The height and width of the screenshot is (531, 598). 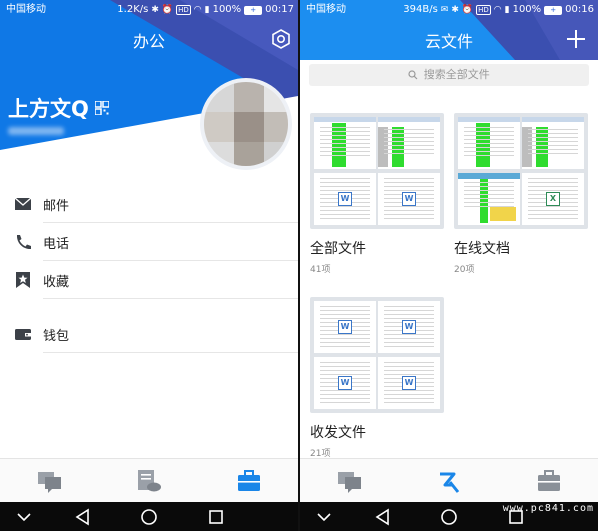 I want to click on star-bookmark-icon, so click(x=23, y=280).